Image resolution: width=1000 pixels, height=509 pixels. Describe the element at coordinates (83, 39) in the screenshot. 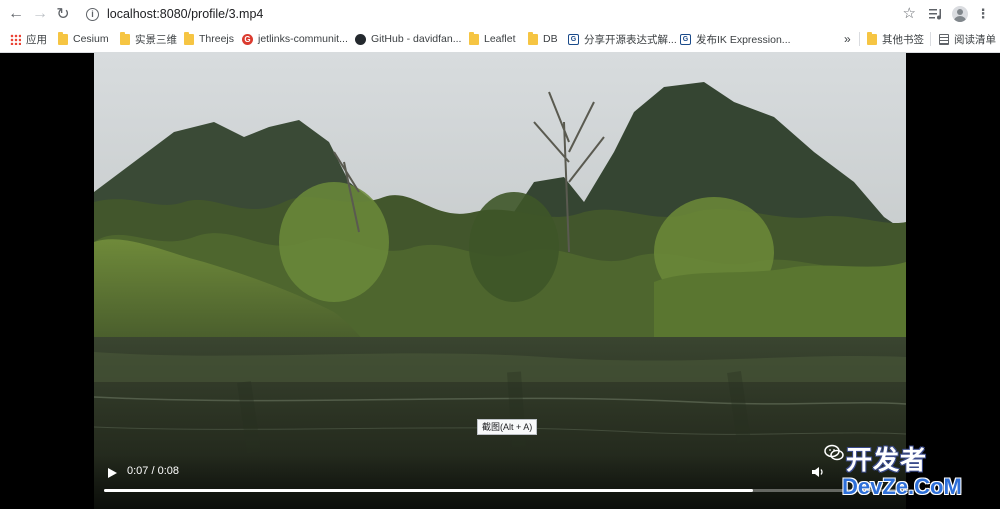

I see `bookmark-cesium: Cesium` at that location.